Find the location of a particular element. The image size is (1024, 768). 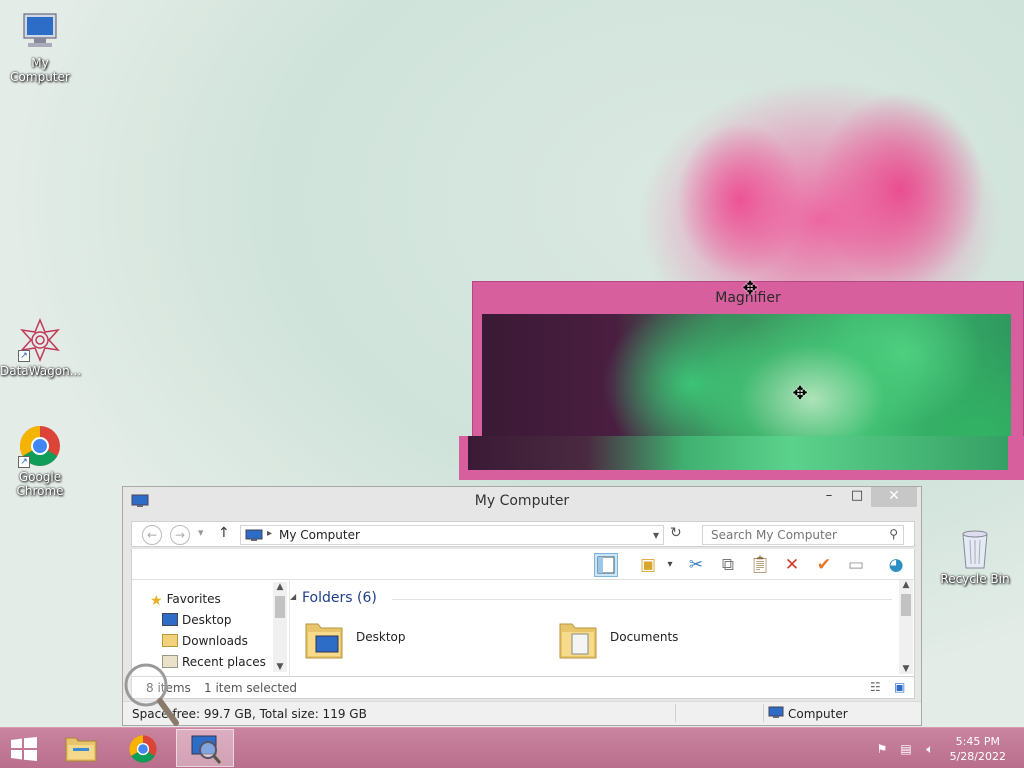

folder-item-documents: Documents is located at coordinates (638, 641).